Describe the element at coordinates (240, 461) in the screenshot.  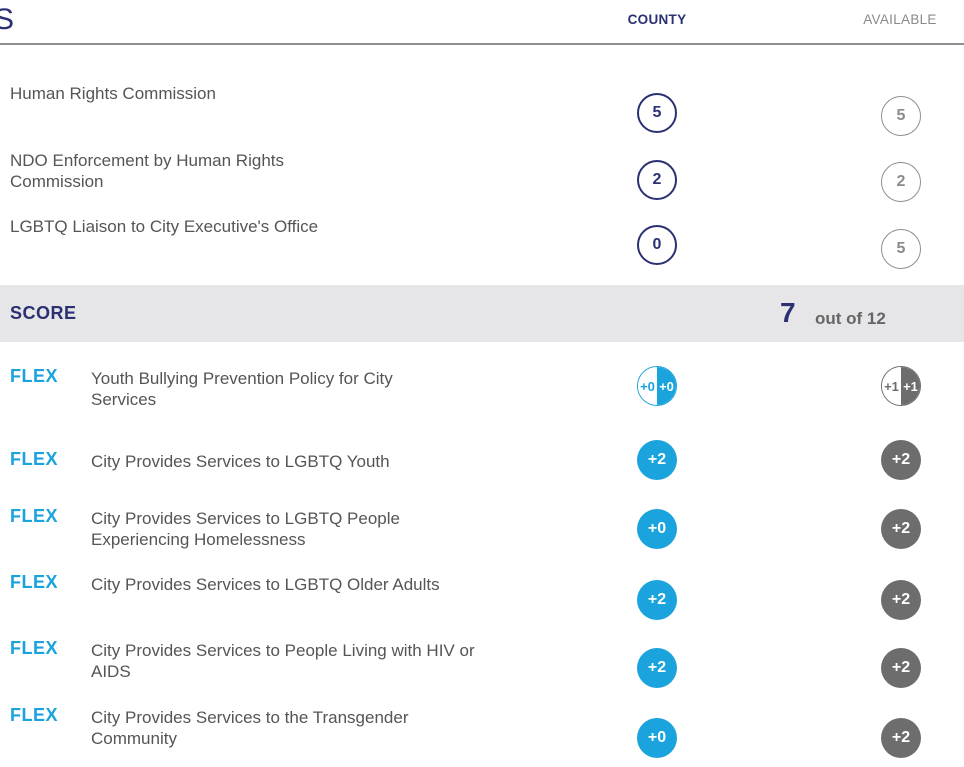
I see `flex-item-label: City Provides Services to LGBTQ Youth` at that location.